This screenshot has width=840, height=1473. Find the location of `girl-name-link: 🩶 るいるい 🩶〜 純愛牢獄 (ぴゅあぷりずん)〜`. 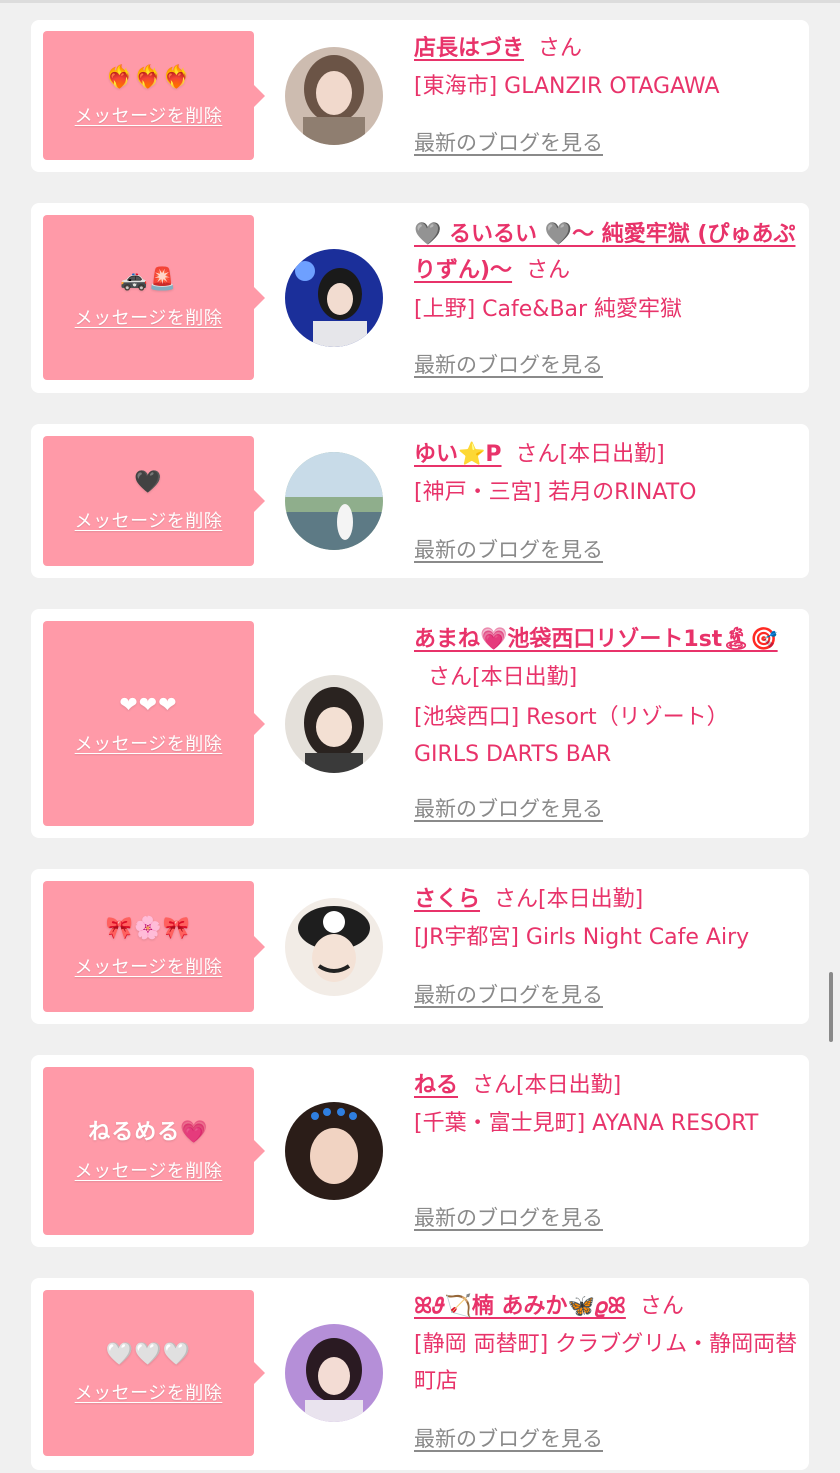

girl-name-link: 🩶 るいるい 🩶〜 純愛牢獄 (ぴゅあぷりずん)〜 is located at coordinates (604, 252).